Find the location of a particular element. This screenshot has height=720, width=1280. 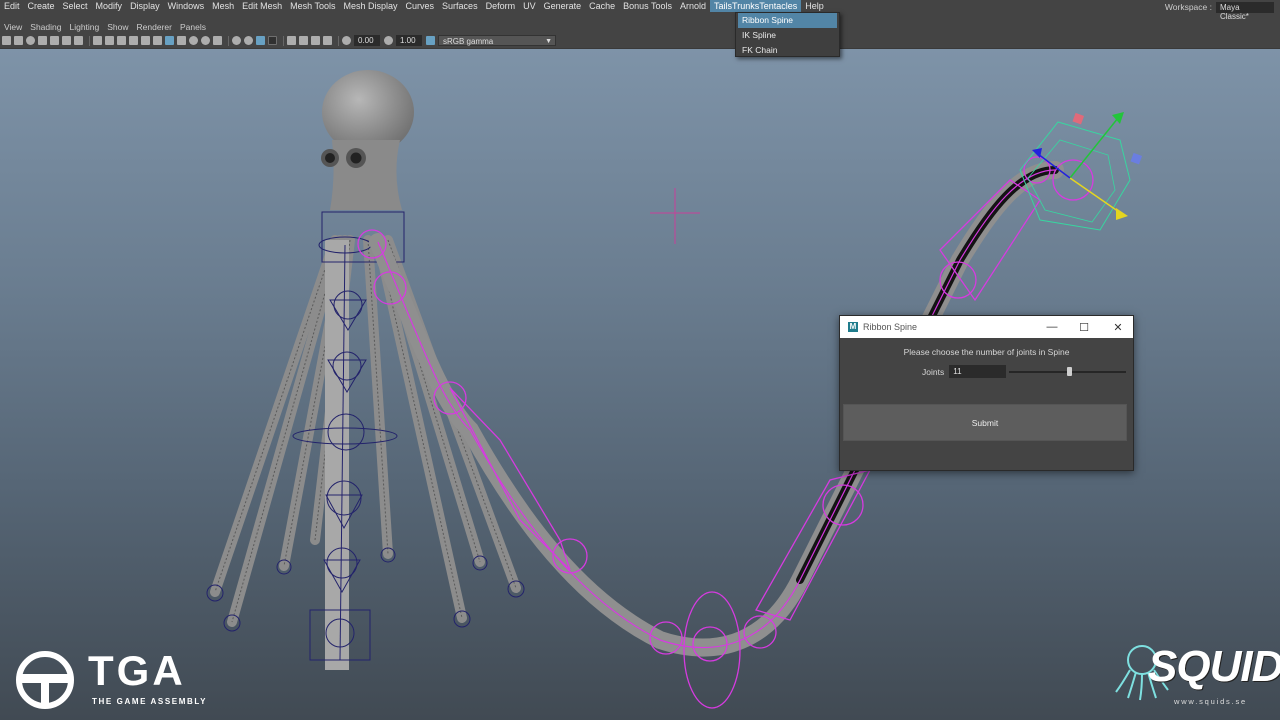

color-space-select: sRGB gamma ▼ is located at coordinates (497, 40).